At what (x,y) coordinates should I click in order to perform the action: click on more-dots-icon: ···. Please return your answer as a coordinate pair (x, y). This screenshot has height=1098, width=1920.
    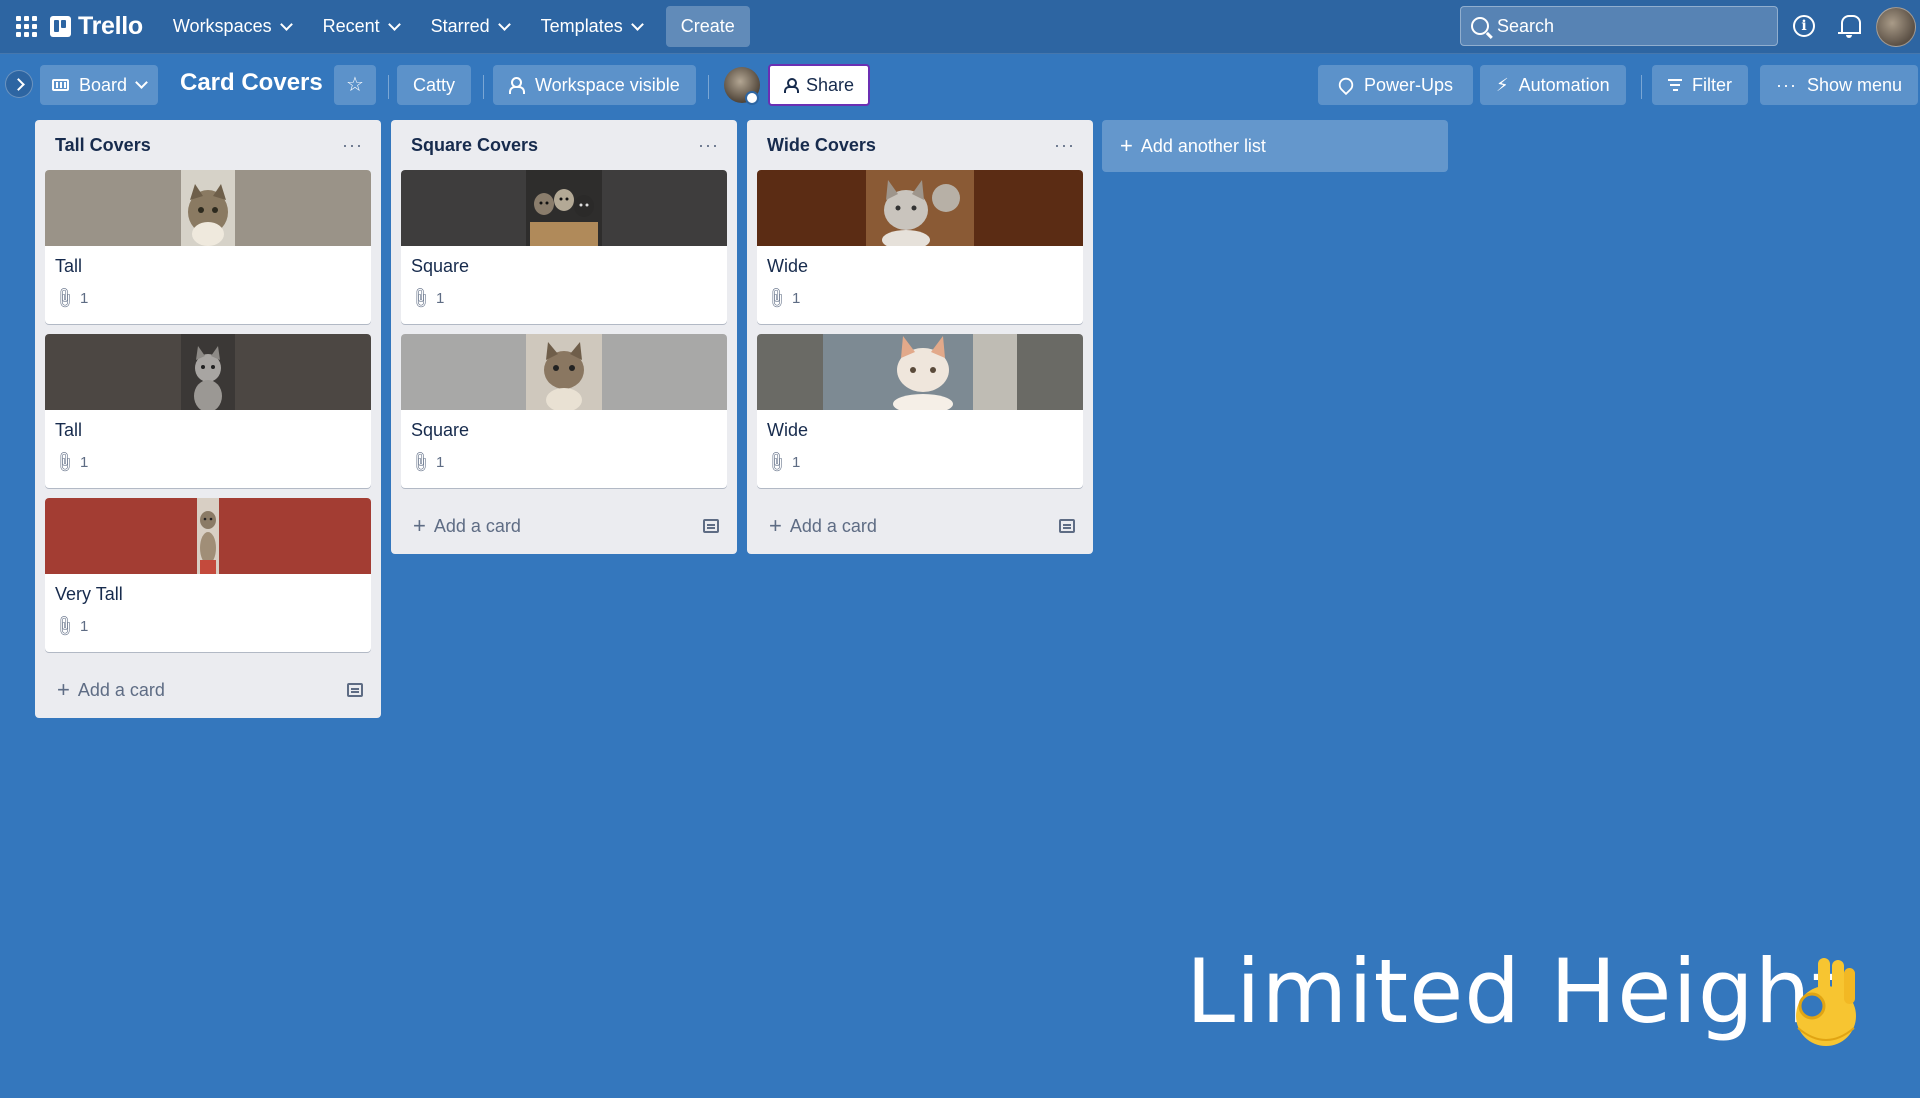
    Looking at the image, I should click on (1786, 84).